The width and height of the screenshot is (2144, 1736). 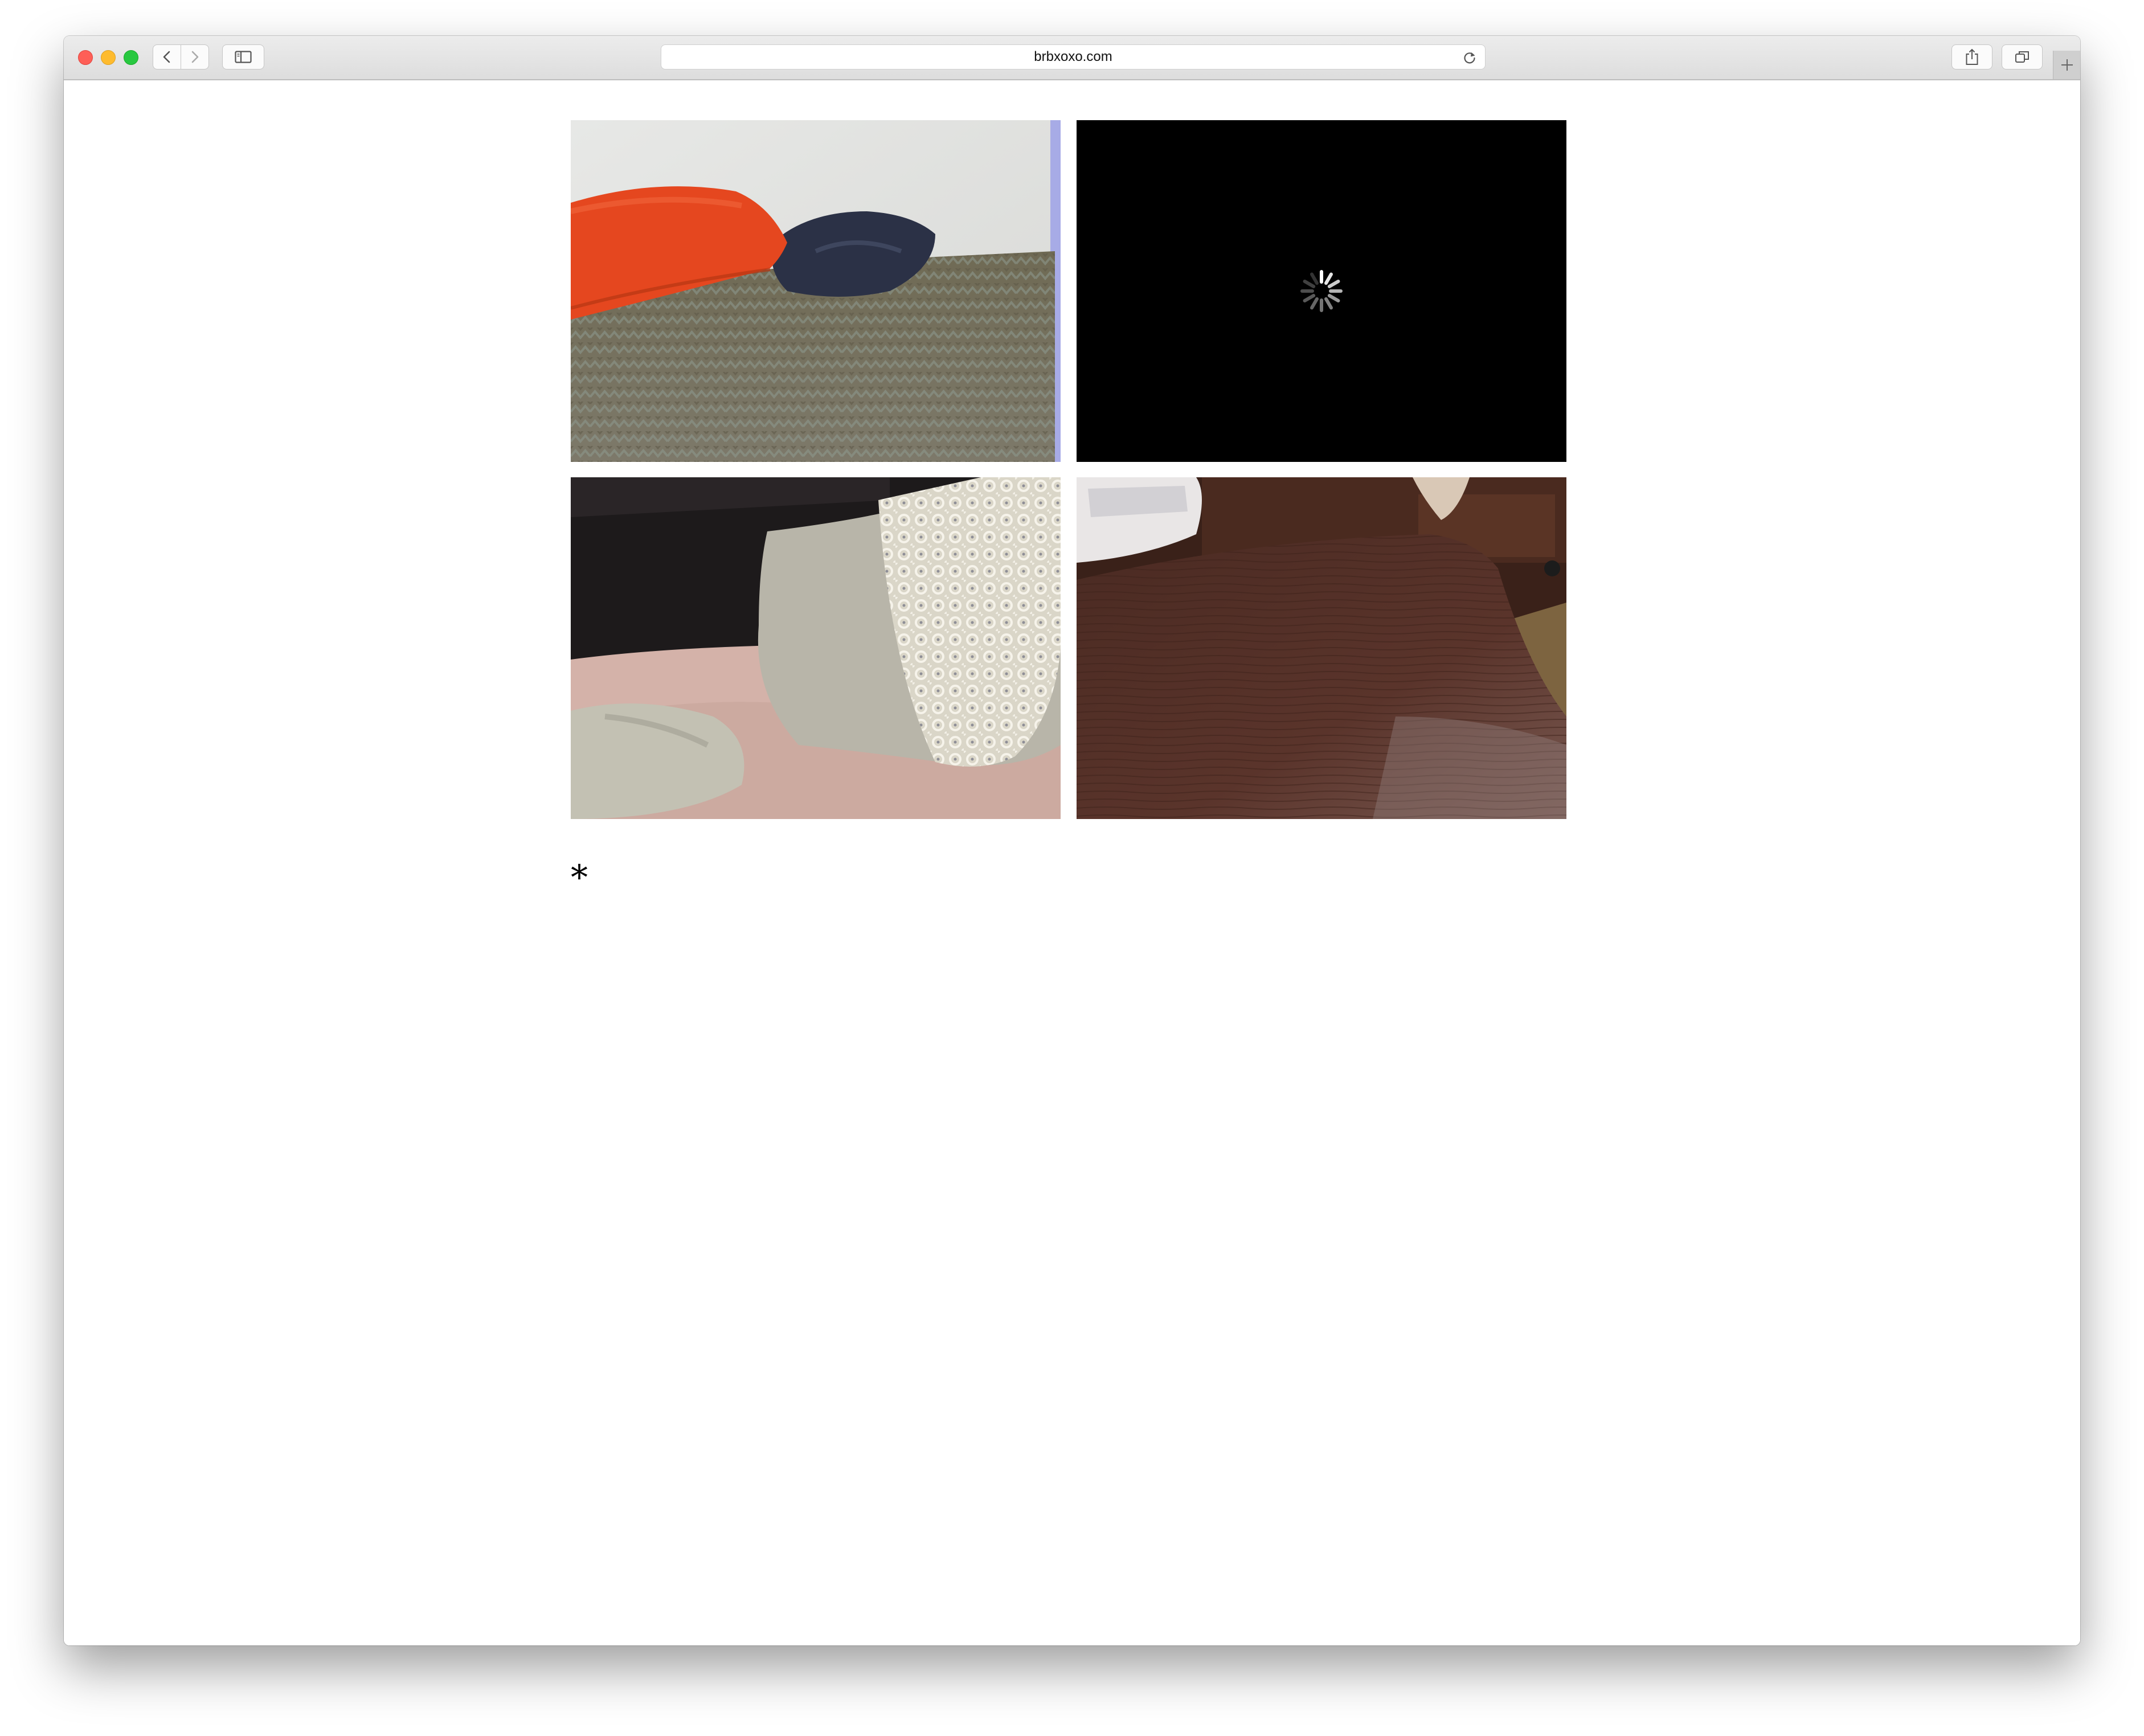 I want to click on sidebar-button, so click(x=243, y=56).